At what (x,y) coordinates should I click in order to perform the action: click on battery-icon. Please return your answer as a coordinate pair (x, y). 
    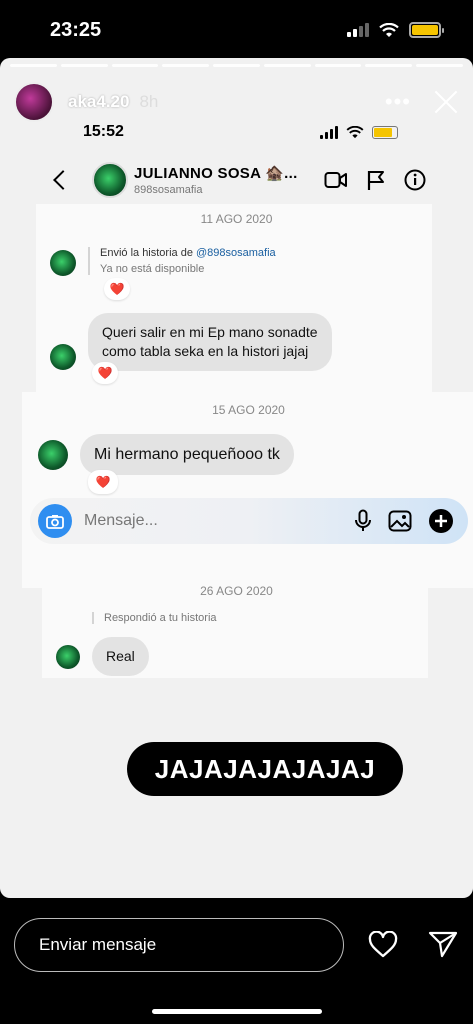
    Looking at the image, I should click on (426, 30).